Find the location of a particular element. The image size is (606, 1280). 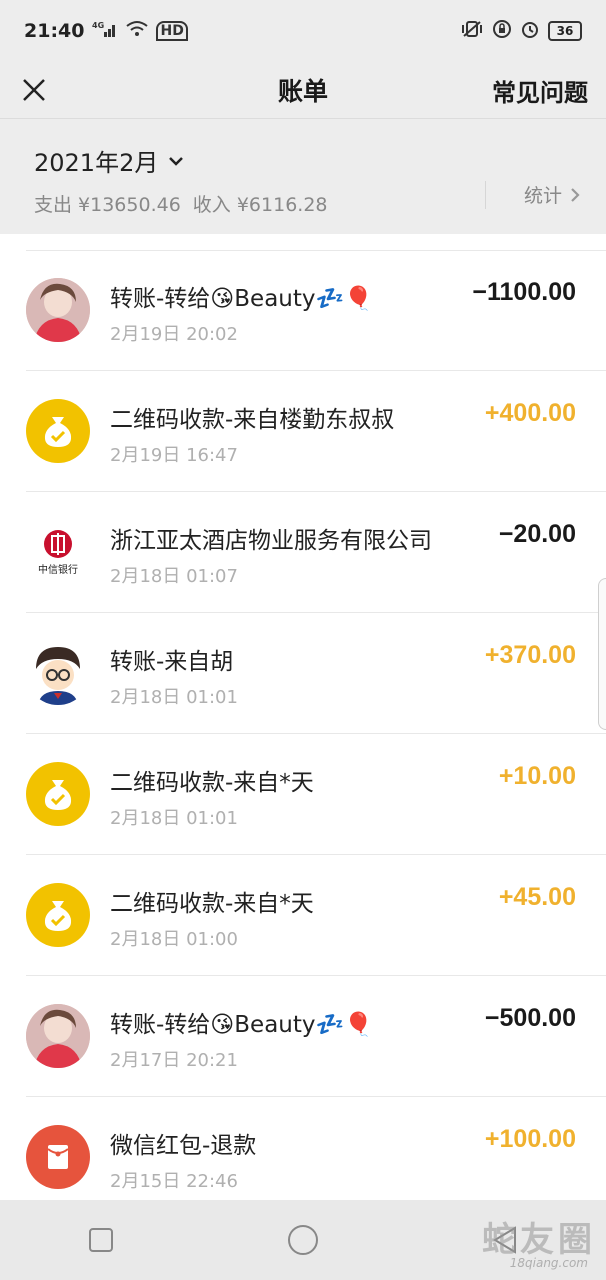

transaction-amount: +45.00 is located at coordinates (537, 897).